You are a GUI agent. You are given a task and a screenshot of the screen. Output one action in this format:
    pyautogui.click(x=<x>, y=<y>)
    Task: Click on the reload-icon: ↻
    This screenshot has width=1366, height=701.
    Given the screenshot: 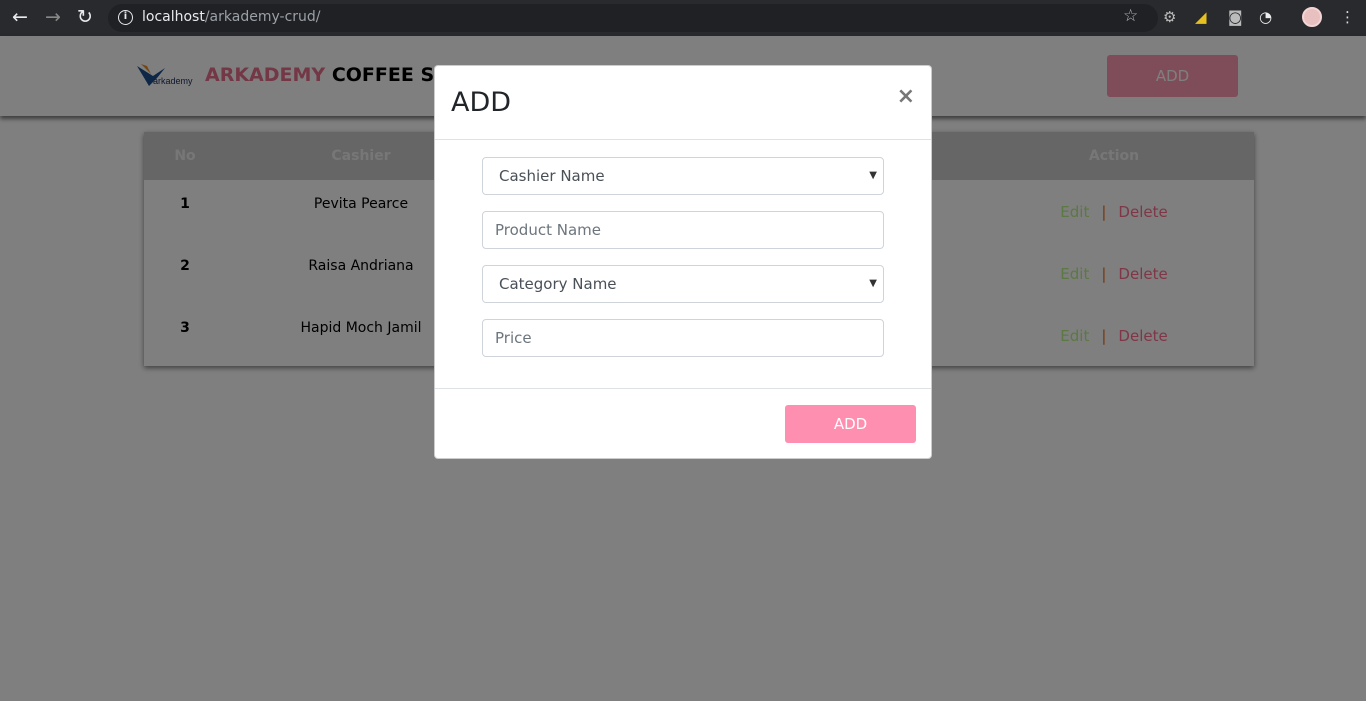 What is the action you would take?
    pyautogui.click(x=85, y=17)
    